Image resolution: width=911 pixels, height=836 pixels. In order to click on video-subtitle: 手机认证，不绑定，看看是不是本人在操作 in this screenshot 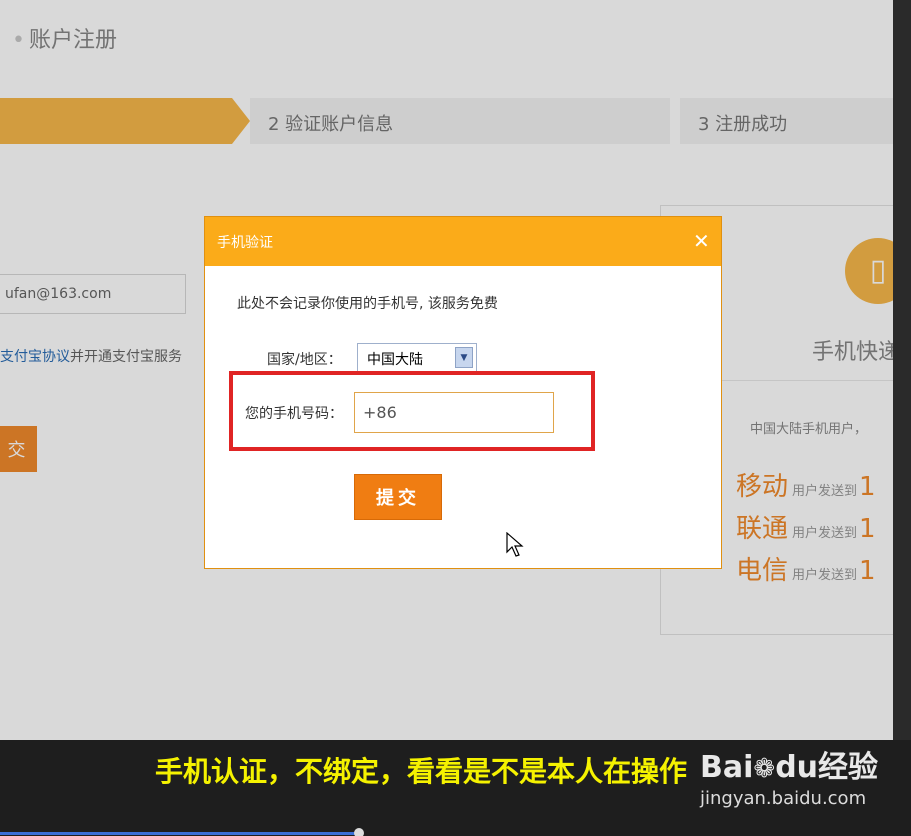, I will do `click(421, 771)`.